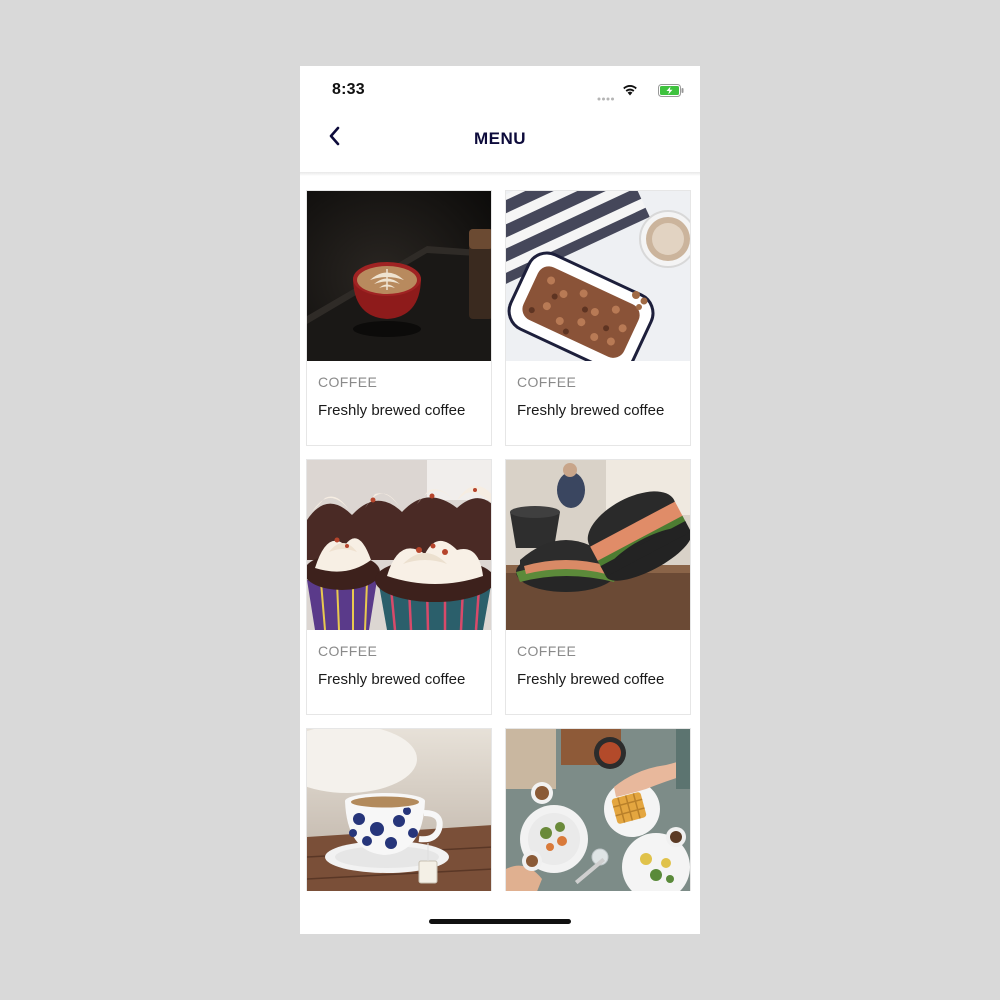  Describe the element at coordinates (671, 93) in the screenshot. I see `battery-charging-icon` at that location.